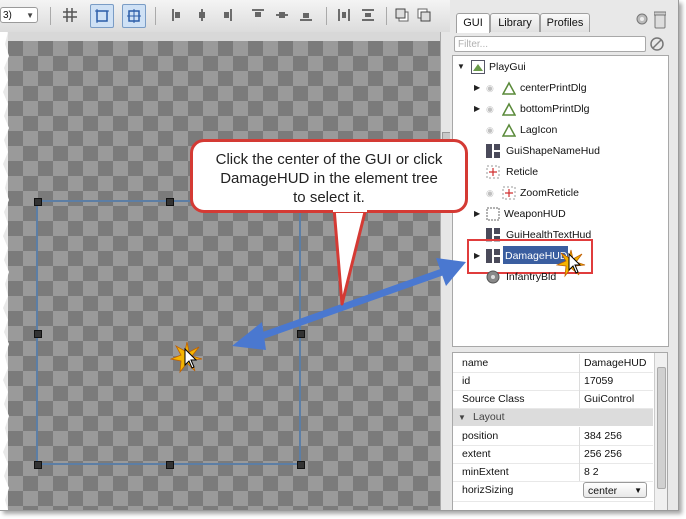 The width and height of the screenshot is (686, 519). What do you see at coordinates (329, 159) in the screenshot?
I see `callout-line-1: Click the center of the GUI or click` at bounding box center [329, 159].